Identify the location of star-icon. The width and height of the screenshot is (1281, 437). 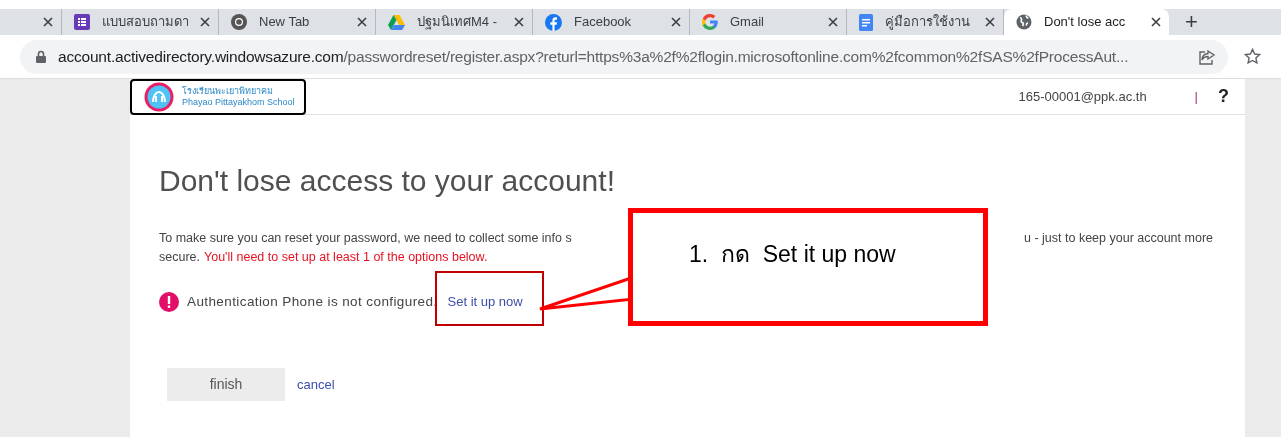
(1252, 56).